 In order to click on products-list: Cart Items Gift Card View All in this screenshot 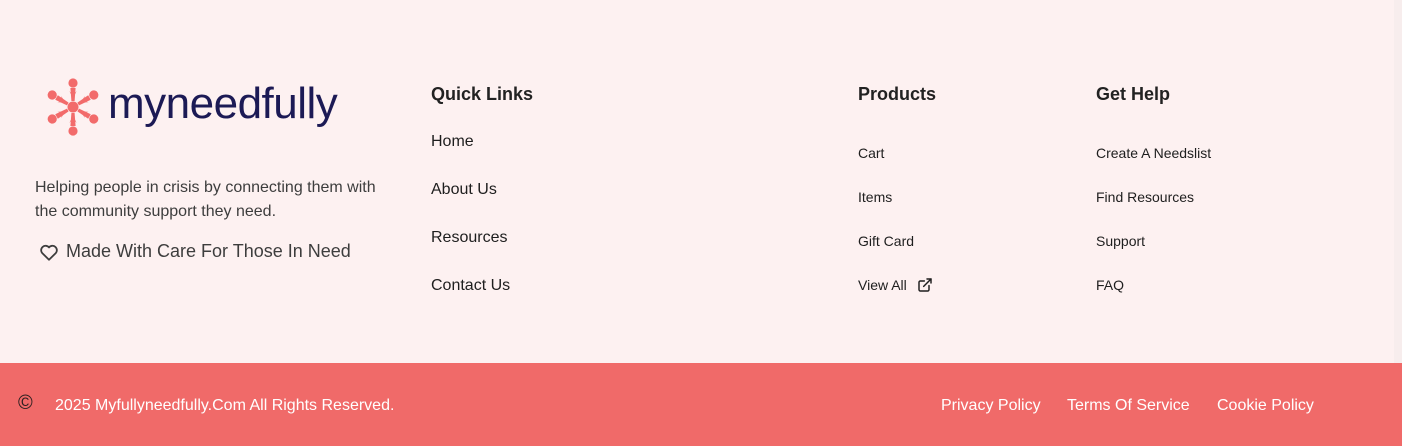, I will do `click(897, 219)`.